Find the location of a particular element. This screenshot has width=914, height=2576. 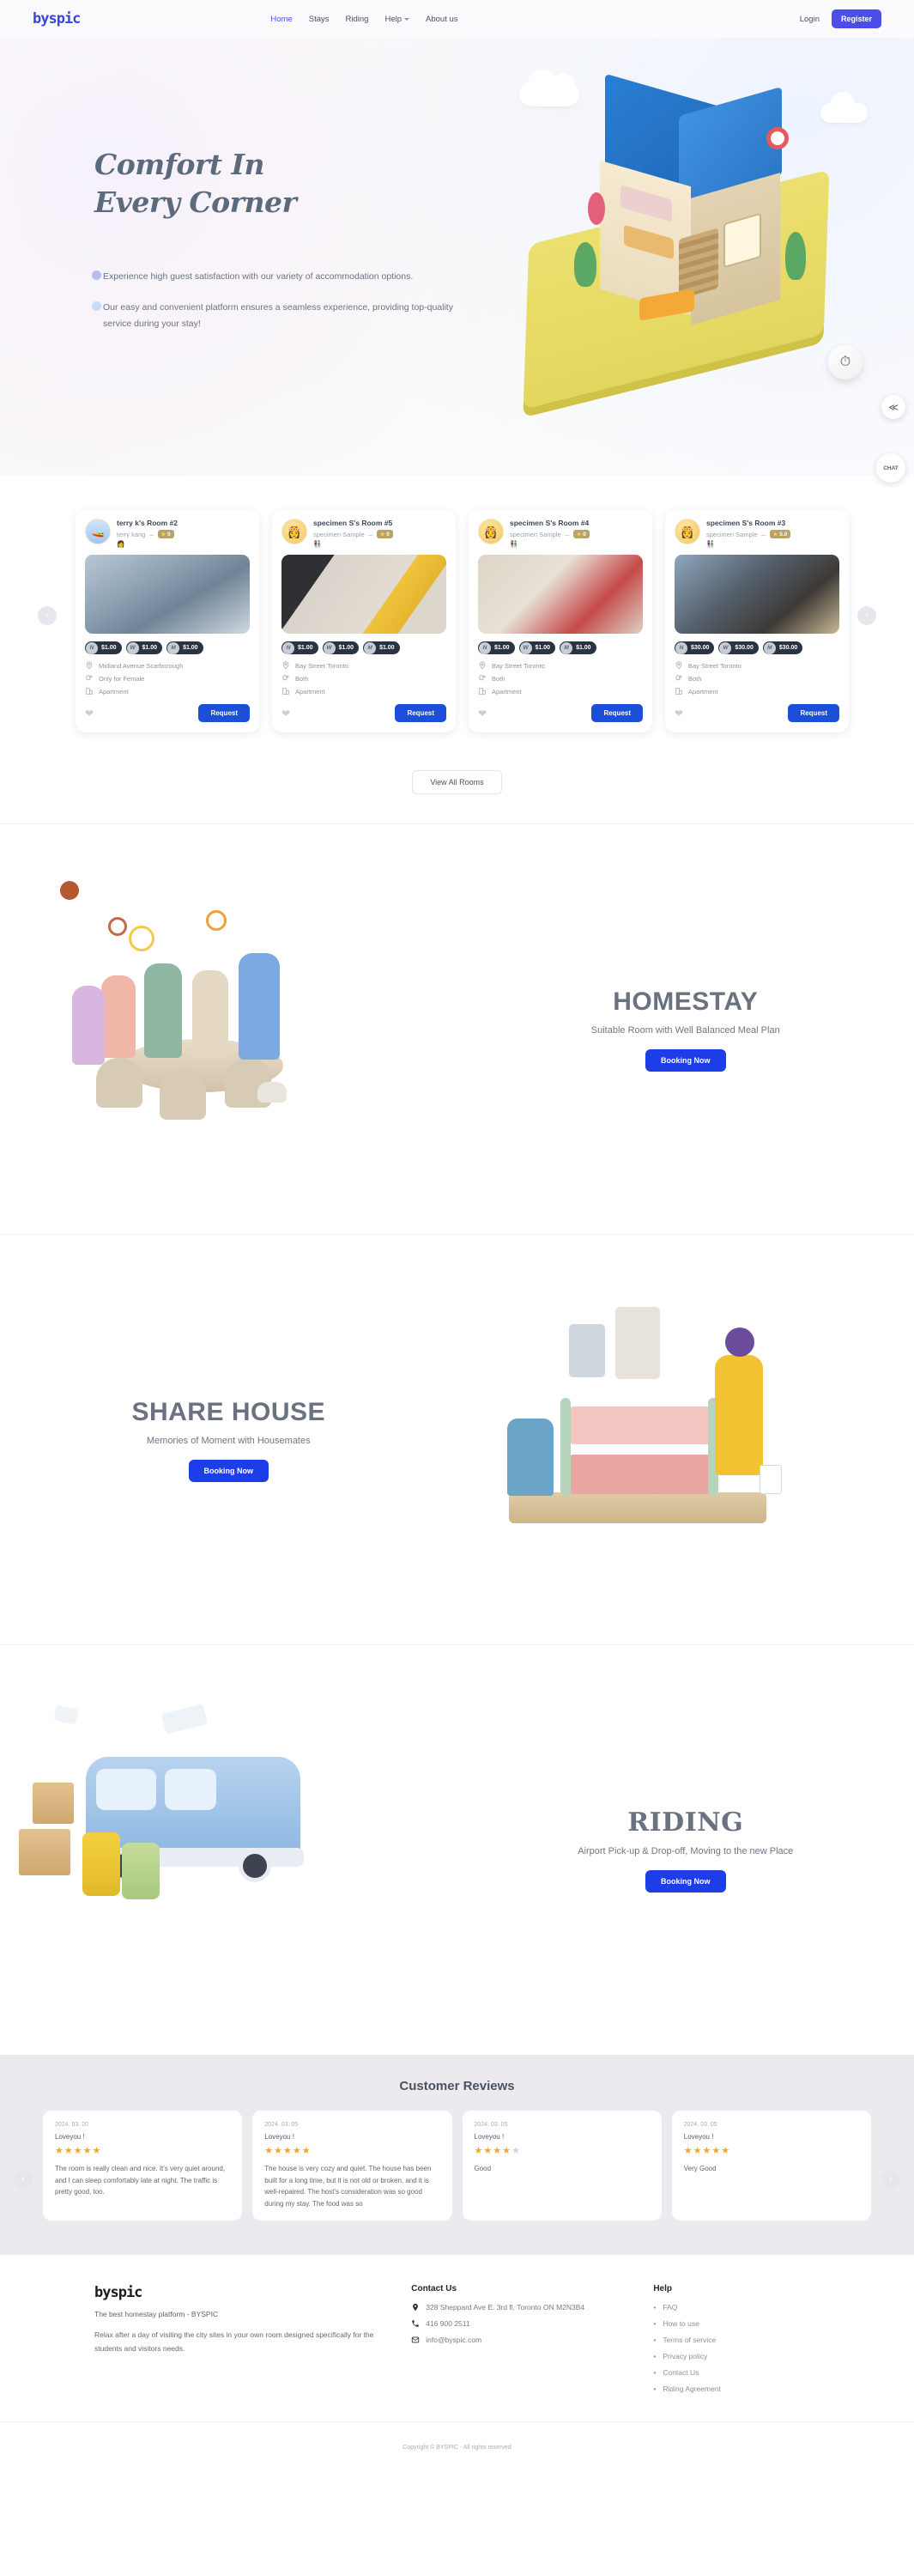

chat-floating-button: CHAT is located at coordinates (890, 468).